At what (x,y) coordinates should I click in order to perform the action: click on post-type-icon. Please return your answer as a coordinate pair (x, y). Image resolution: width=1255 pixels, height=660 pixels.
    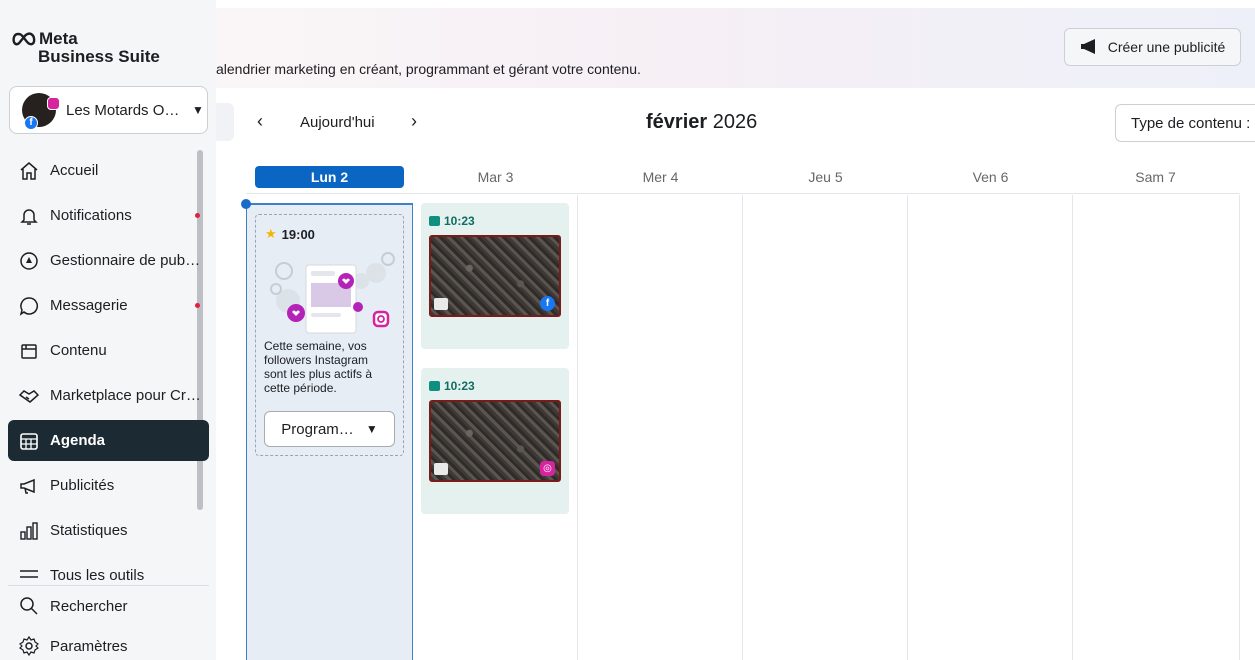
    Looking at the image, I should click on (434, 221).